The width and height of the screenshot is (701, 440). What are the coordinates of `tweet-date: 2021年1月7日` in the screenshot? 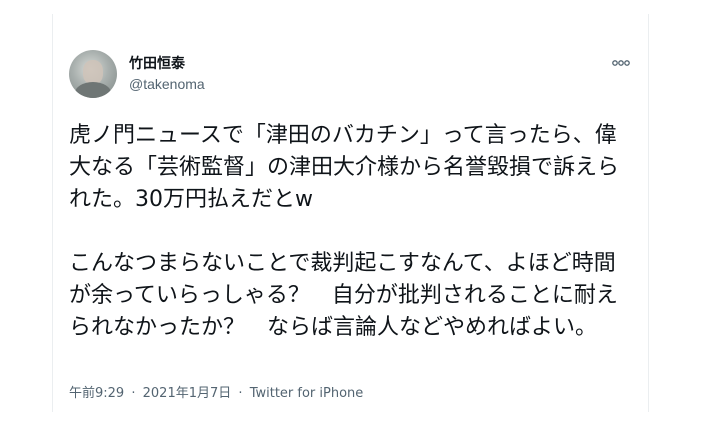 It's located at (187, 393).